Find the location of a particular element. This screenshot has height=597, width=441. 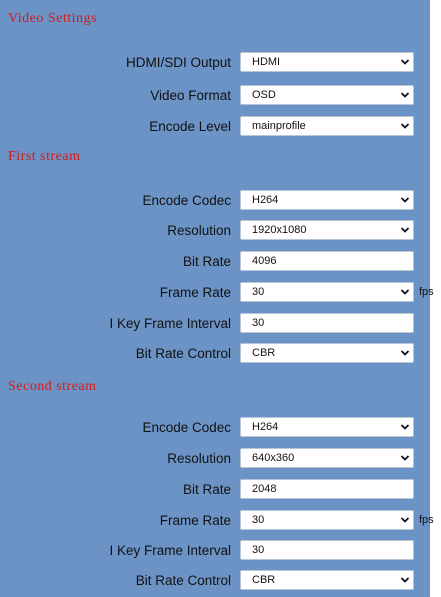

second-encode-codec-row: Encode Codec H264 is located at coordinates (215, 428).